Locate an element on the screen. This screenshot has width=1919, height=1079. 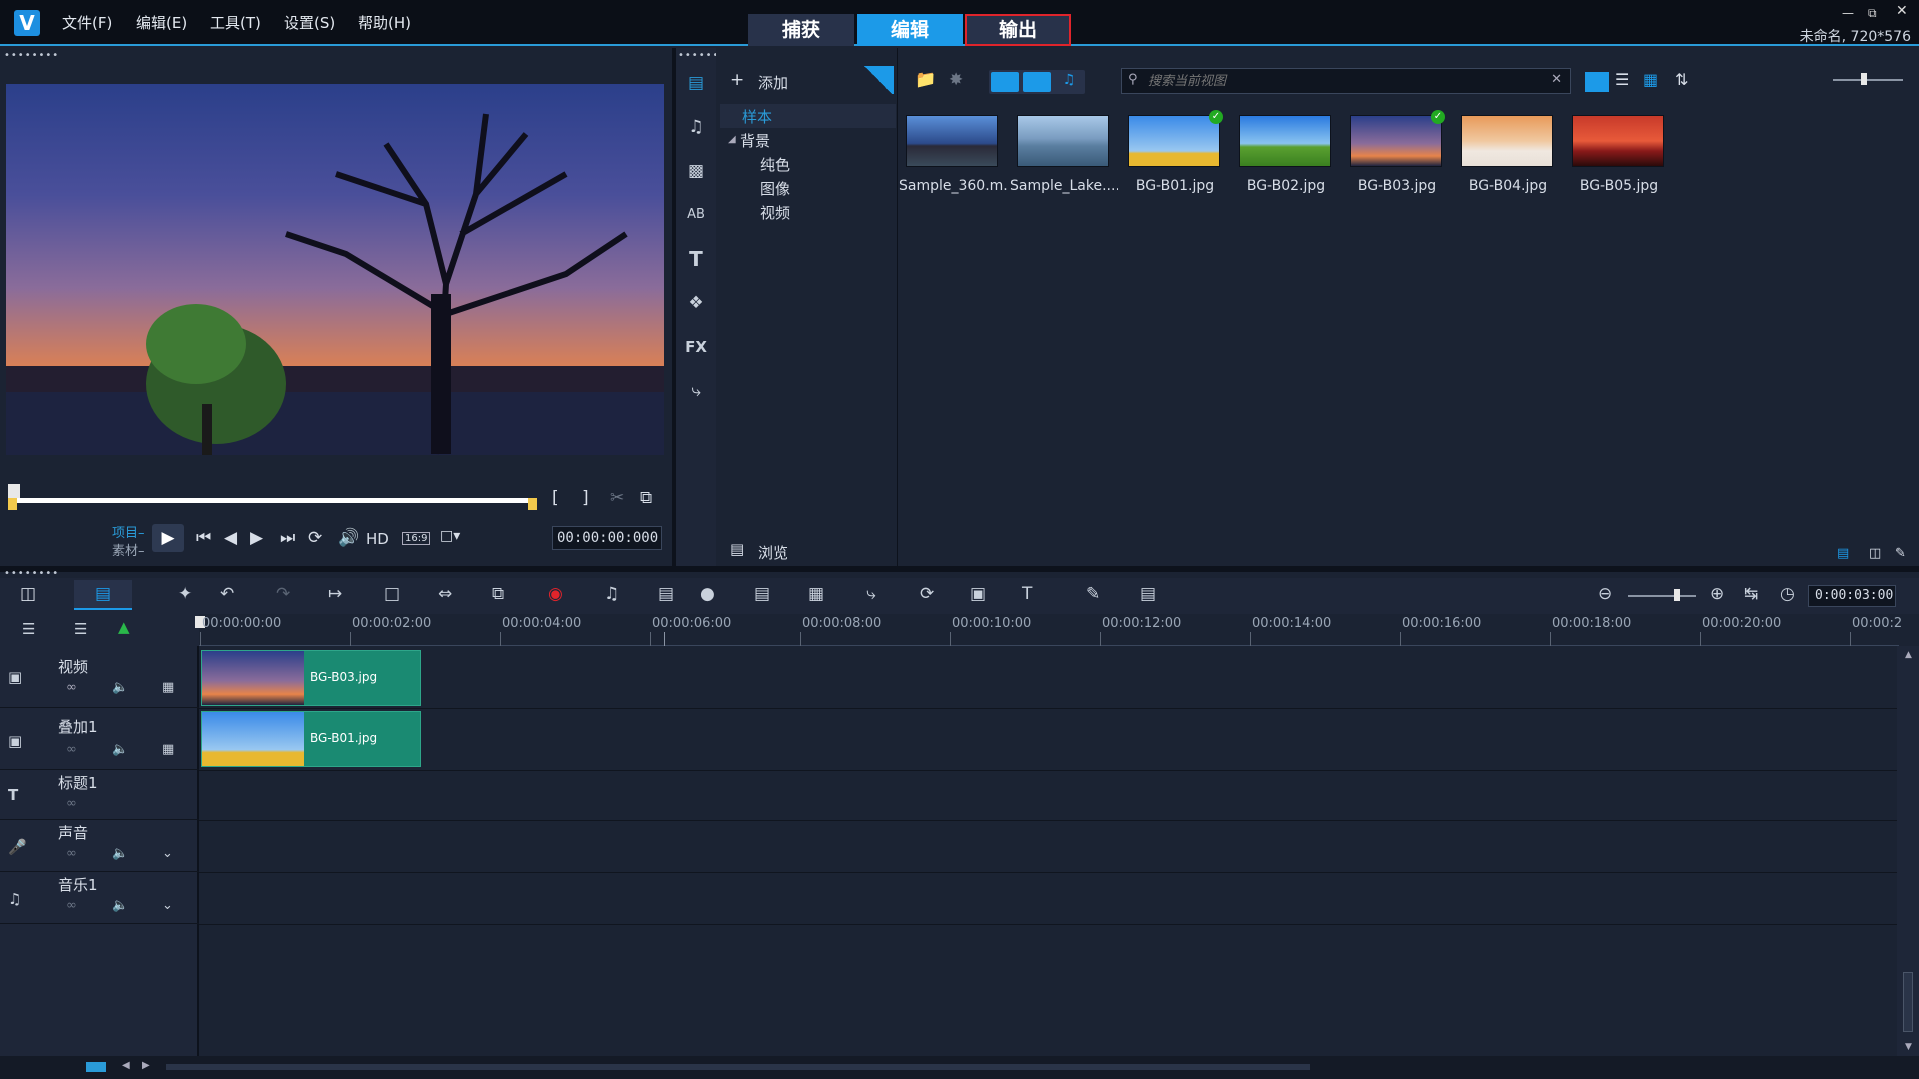
text-icon: T is located at coordinates (696, 259).